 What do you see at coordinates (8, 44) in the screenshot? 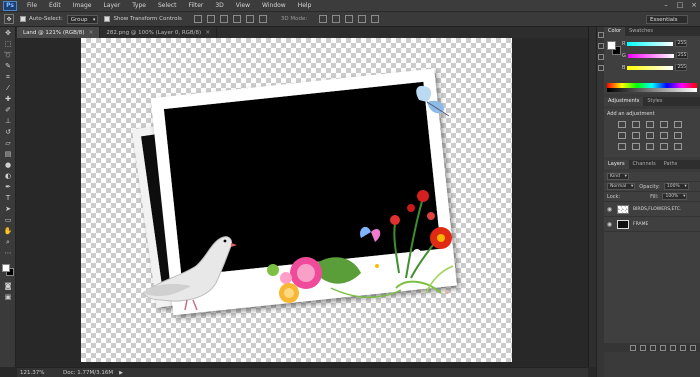
I see `marquee-tool-icon: ⬚` at bounding box center [8, 44].